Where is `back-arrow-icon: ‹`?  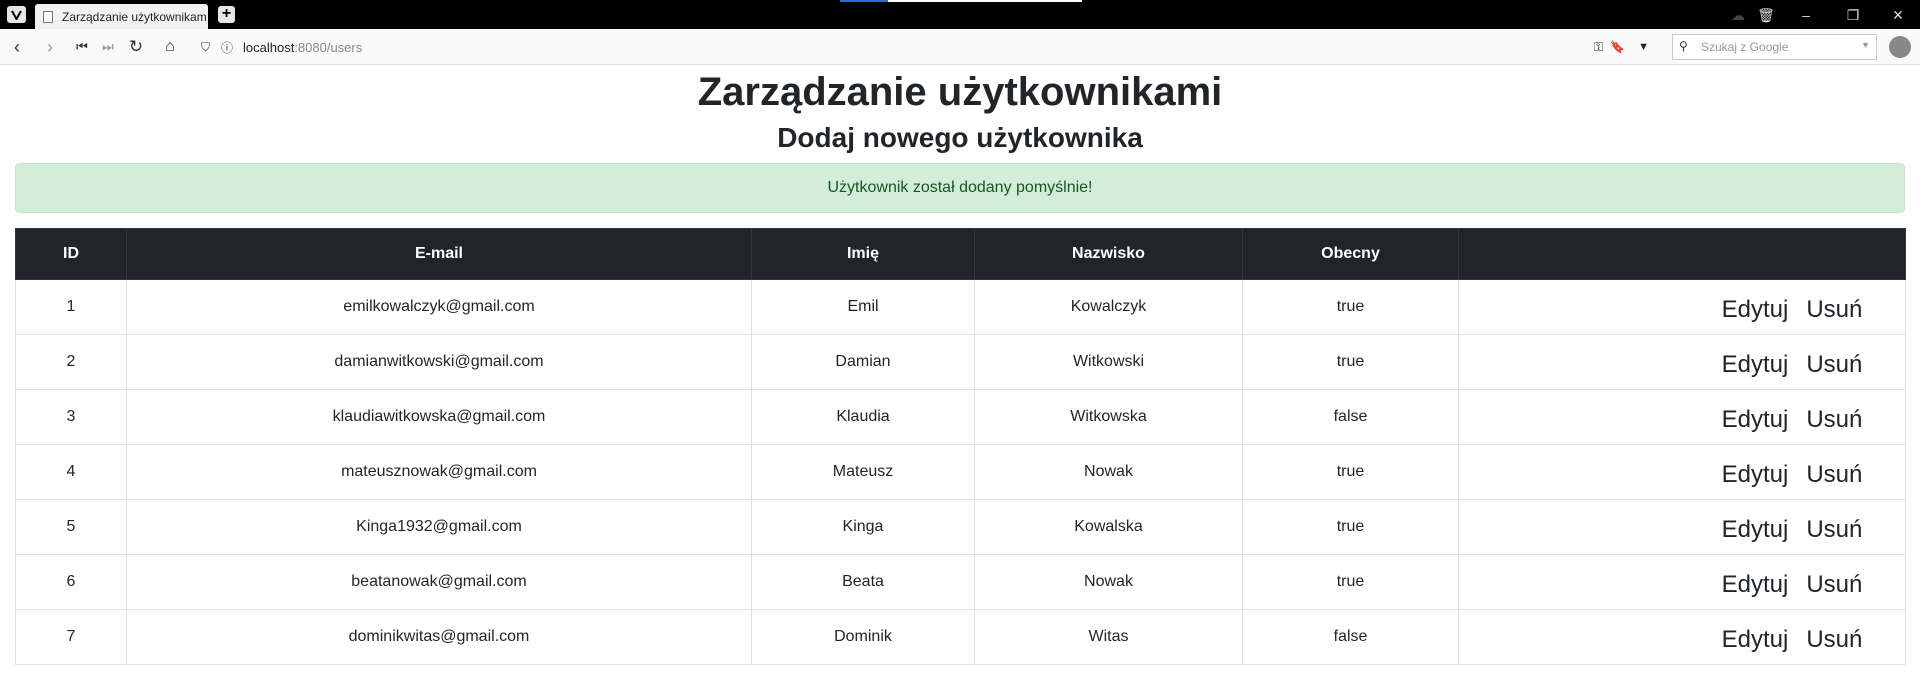 back-arrow-icon: ‹ is located at coordinates (17, 47).